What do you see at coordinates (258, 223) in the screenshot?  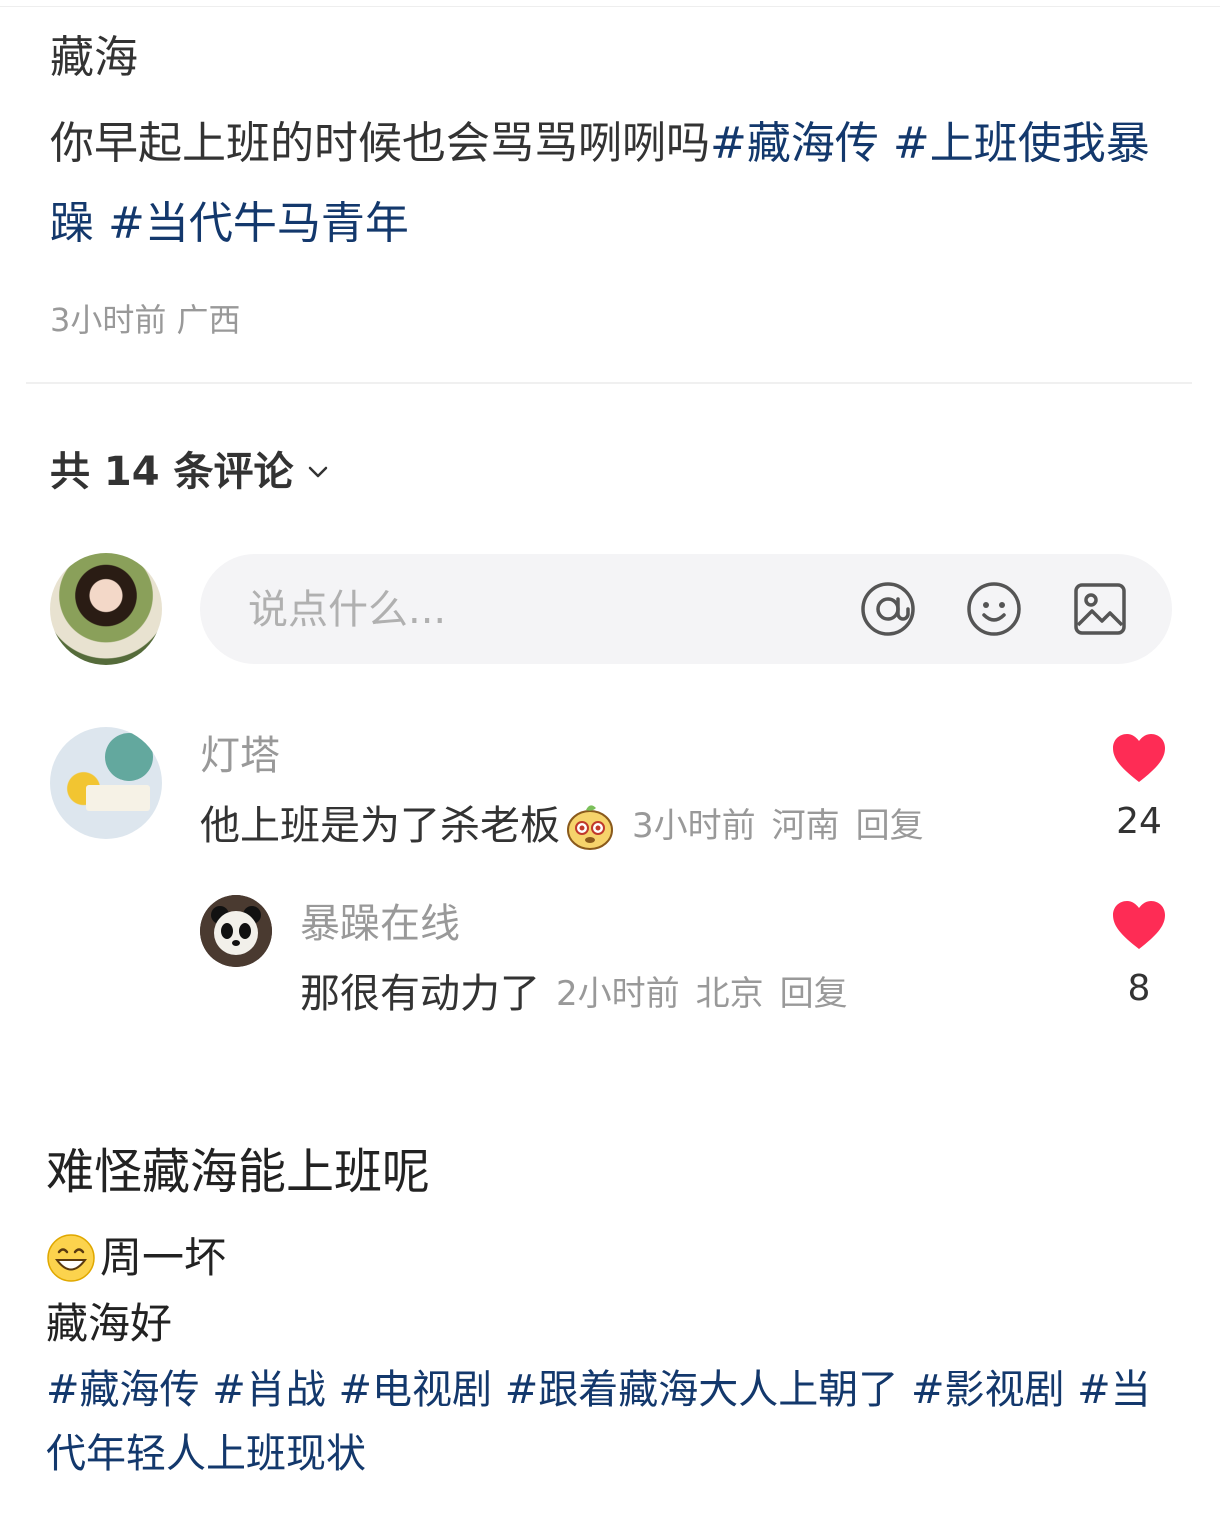 I see `hashtag-link: #当代牛马青年` at bounding box center [258, 223].